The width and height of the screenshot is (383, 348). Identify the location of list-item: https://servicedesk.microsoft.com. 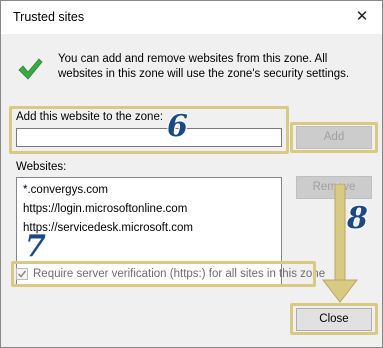
(108, 228).